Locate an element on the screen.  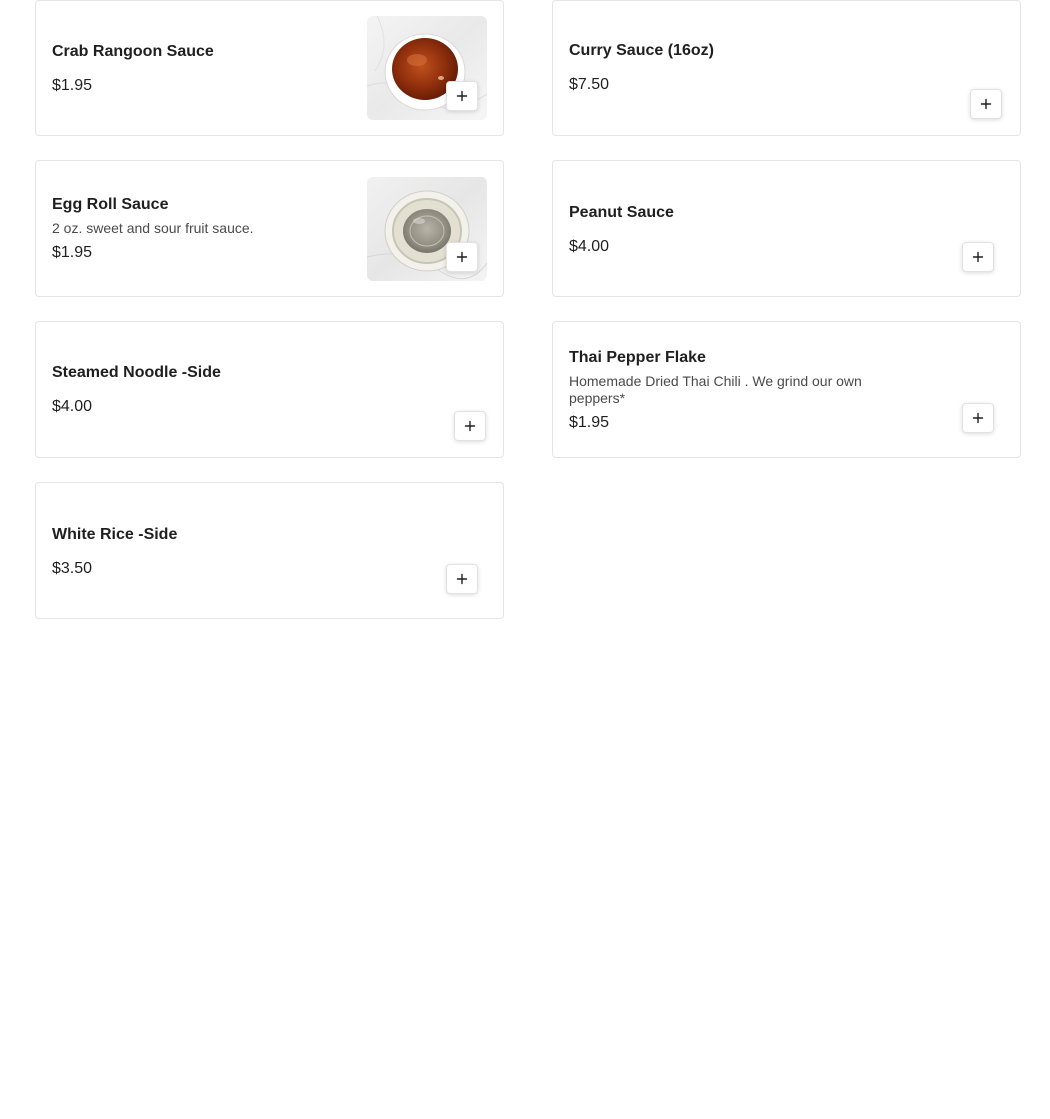
menu-item-card: Crab Rangoon Sauce $1.95 is located at coordinates (269, 68).